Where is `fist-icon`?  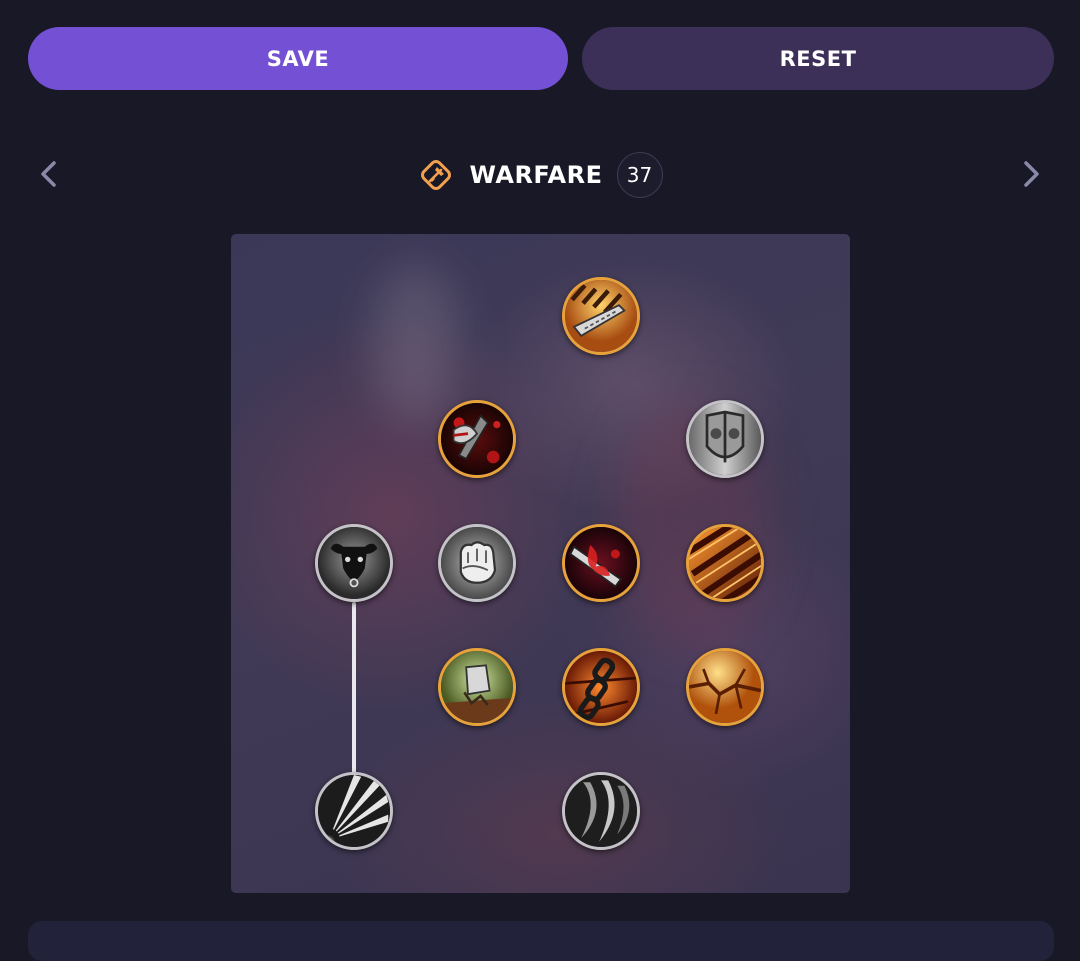
fist-icon is located at coordinates (477, 563).